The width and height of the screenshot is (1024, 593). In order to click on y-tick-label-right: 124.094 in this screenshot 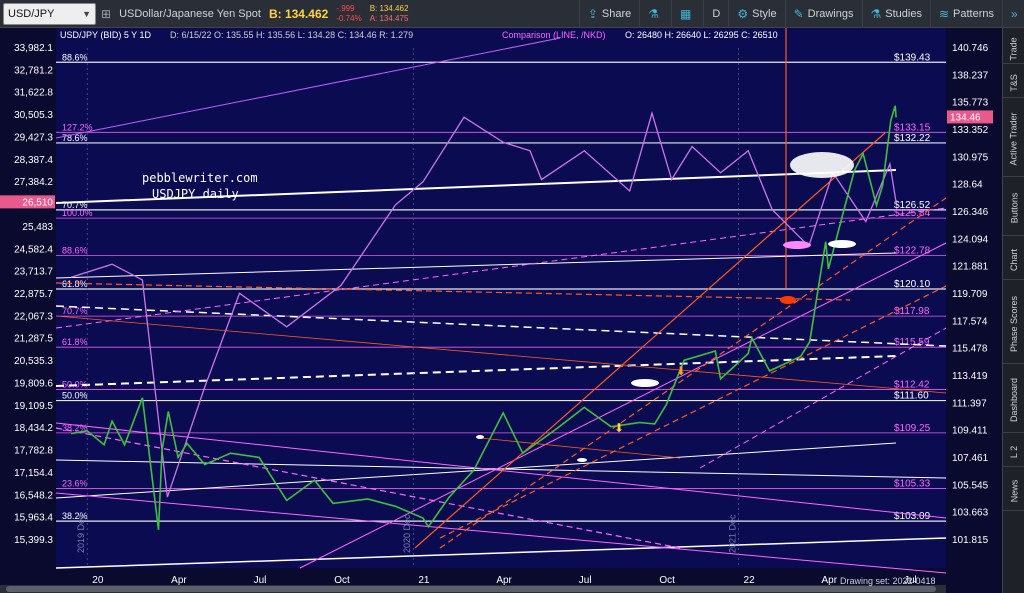, I will do `click(970, 239)`.